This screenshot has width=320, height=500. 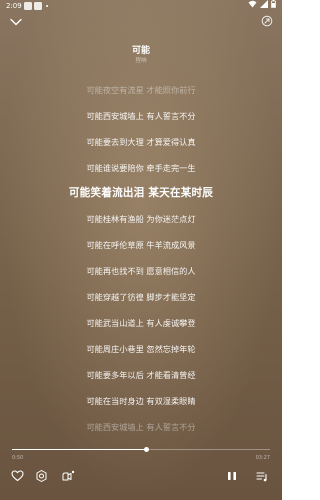 I want to click on lyric-line: 可能要多年以后 才能看清曾经, so click(x=141, y=375).